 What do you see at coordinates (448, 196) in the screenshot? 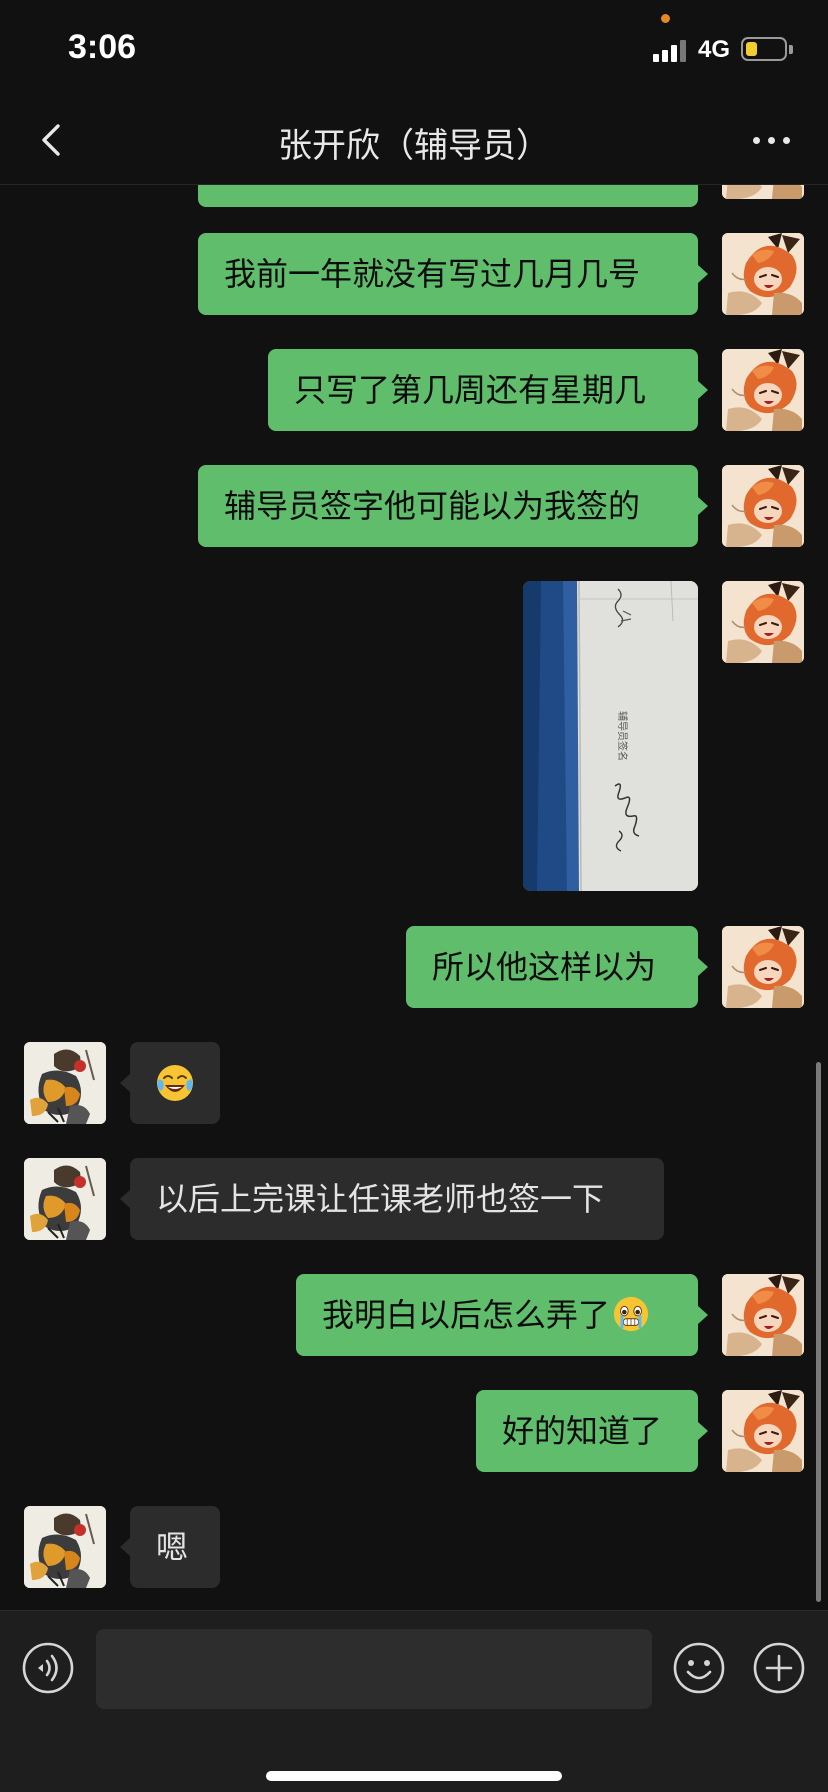
I see `message-bubble-partial` at bounding box center [448, 196].